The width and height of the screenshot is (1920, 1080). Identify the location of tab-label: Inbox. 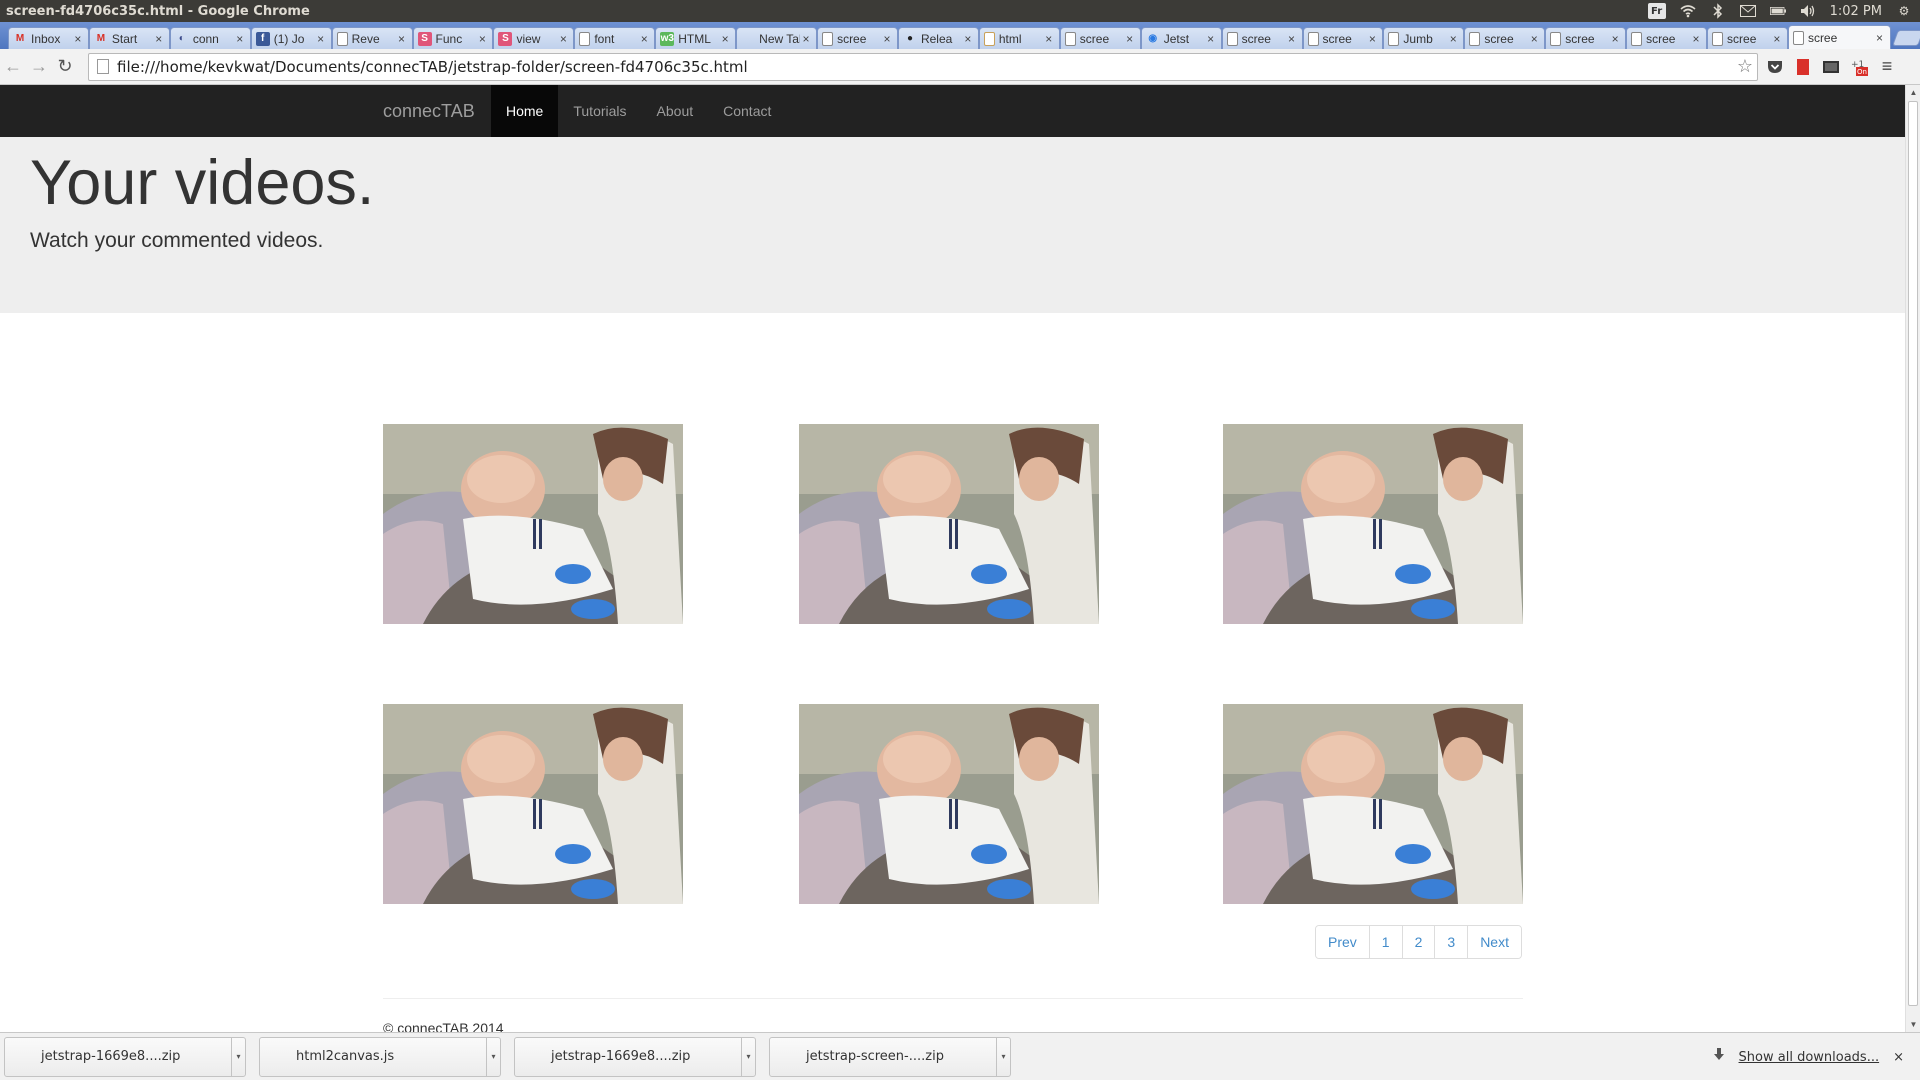
(46, 38).